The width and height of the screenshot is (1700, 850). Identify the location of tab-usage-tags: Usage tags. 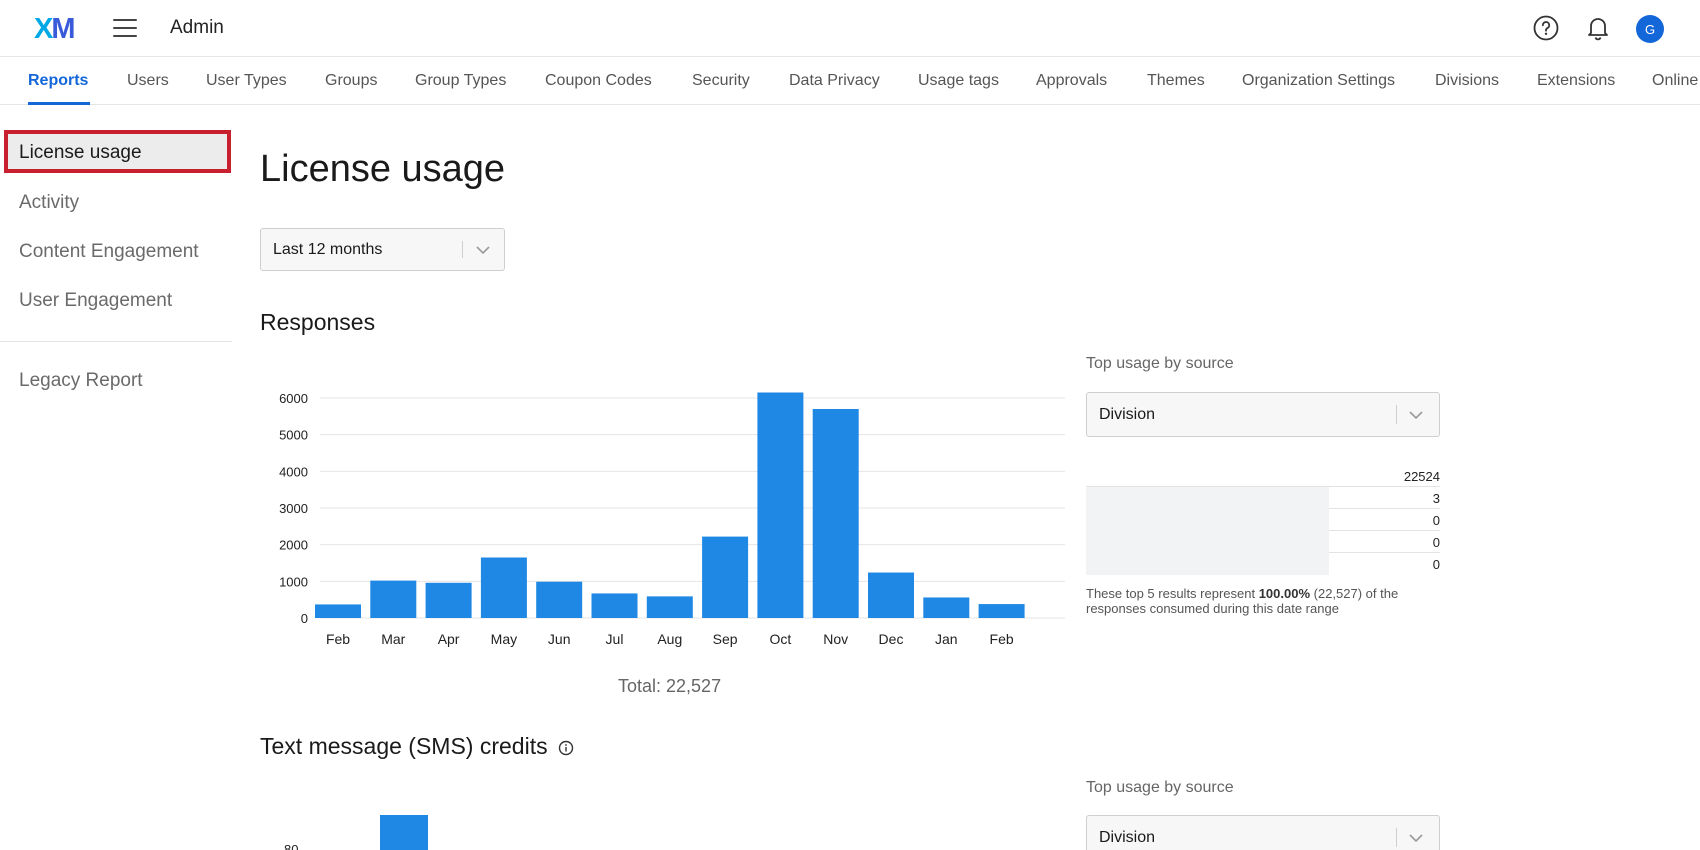
(958, 81).